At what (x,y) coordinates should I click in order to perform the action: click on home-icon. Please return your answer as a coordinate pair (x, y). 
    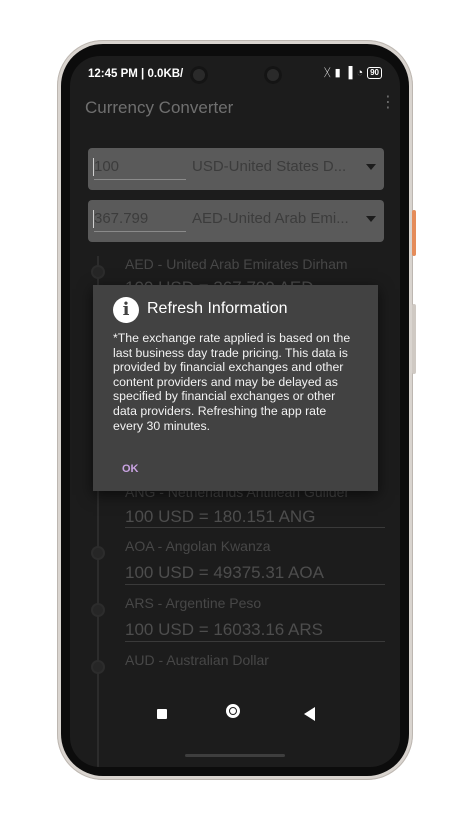
    Looking at the image, I should click on (233, 711).